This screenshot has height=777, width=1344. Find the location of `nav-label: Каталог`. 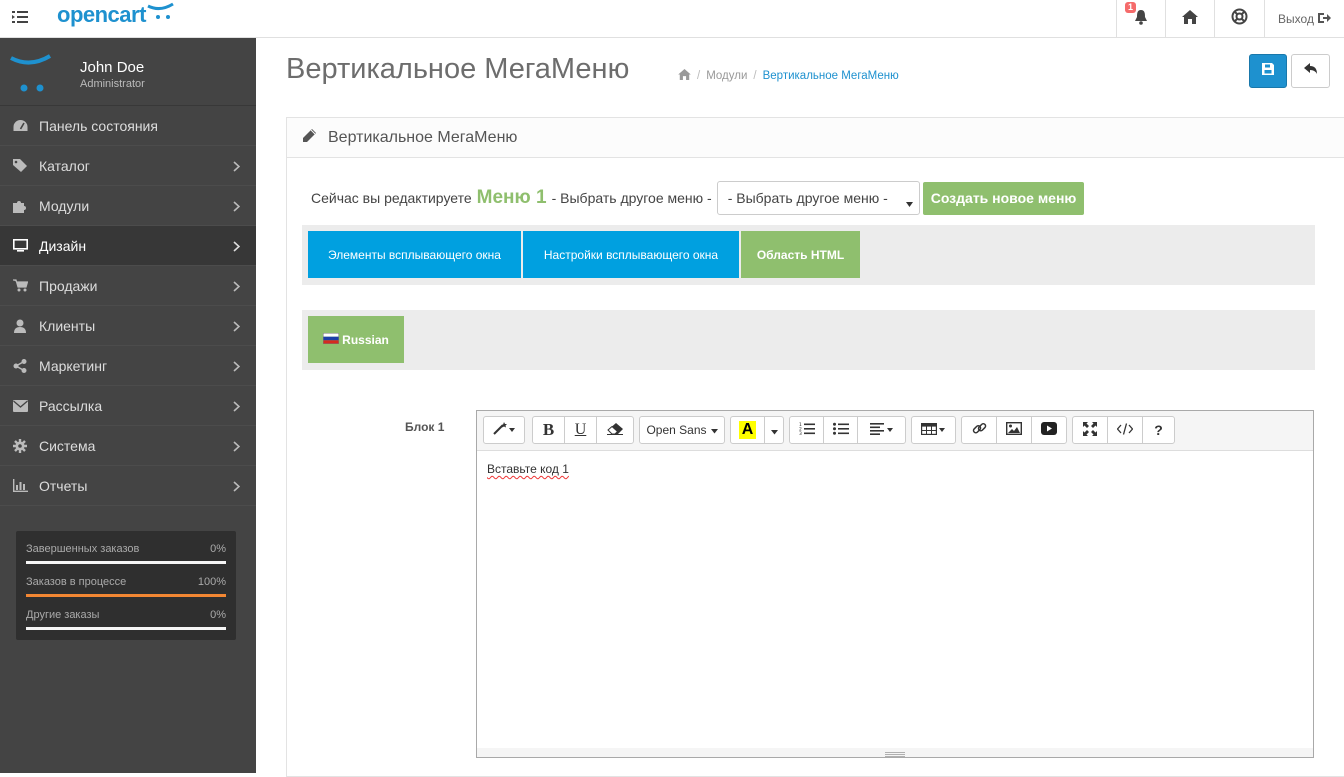

nav-label: Каталог is located at coordinates (64, 165).